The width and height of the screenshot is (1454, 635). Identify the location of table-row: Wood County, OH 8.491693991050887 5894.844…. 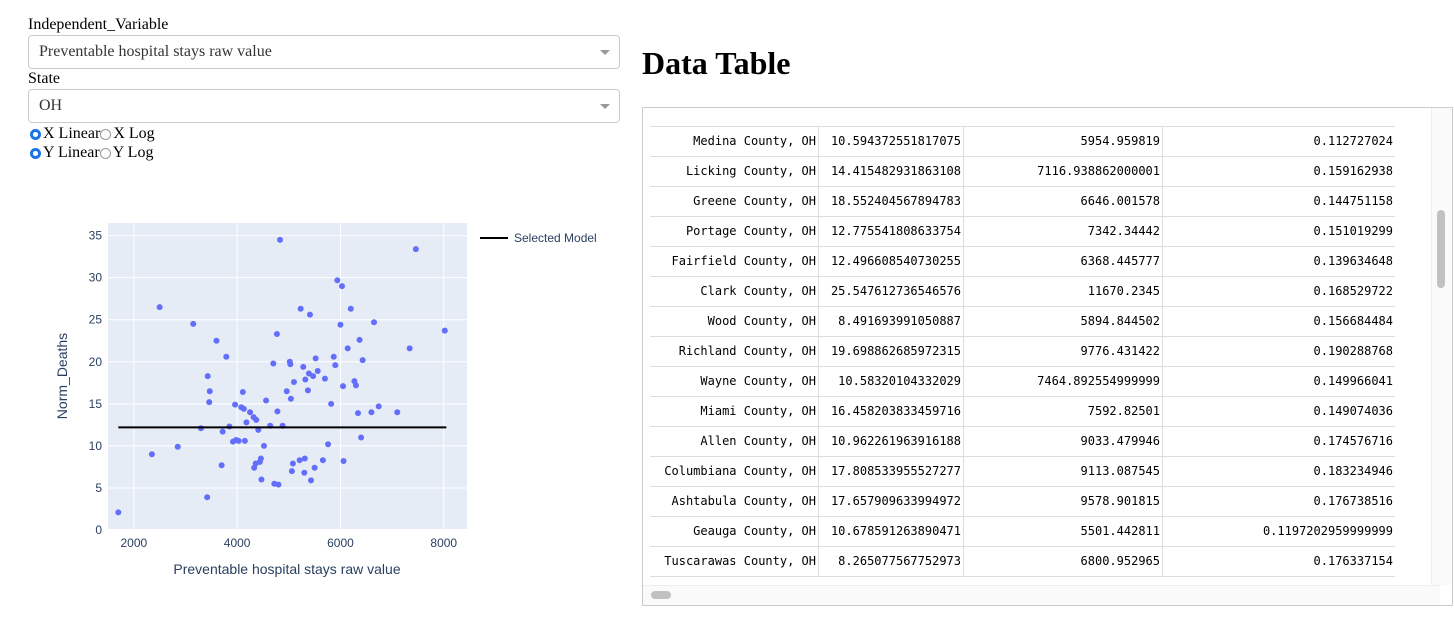
(1022, 321).